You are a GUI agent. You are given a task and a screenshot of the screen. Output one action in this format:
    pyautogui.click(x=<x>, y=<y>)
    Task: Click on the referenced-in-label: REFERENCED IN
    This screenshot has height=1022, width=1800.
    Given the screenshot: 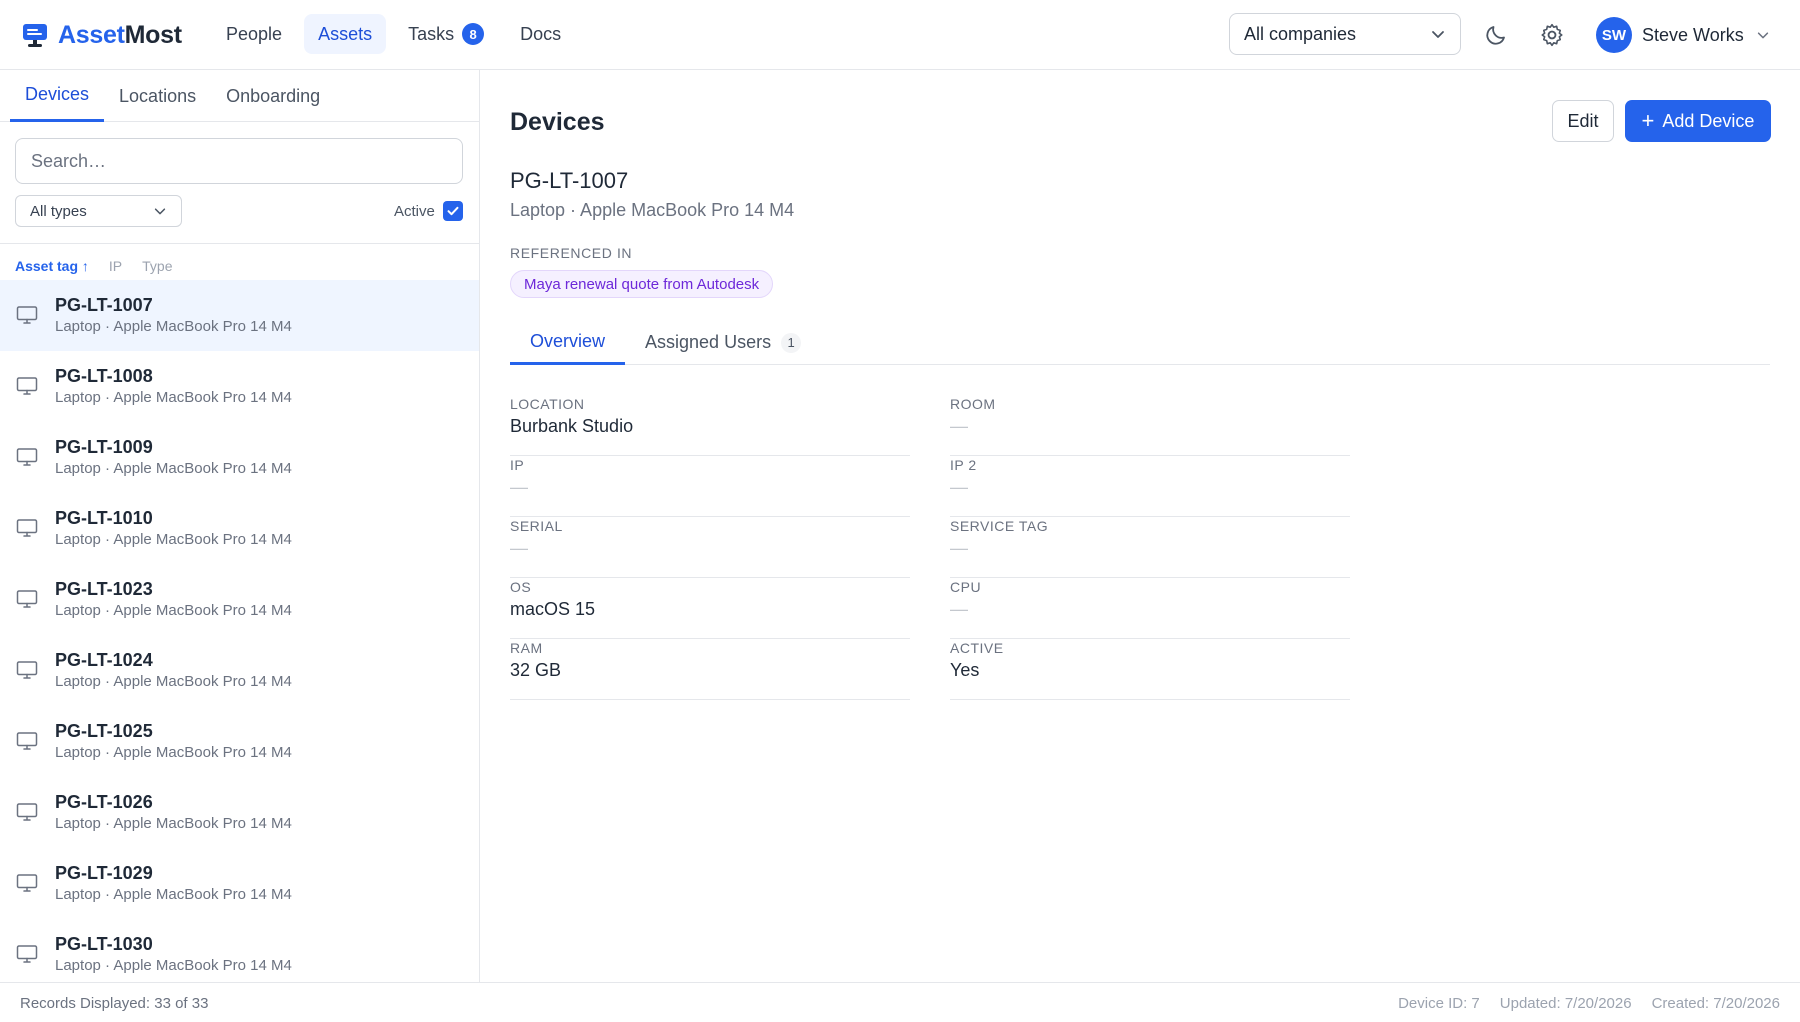 What is the action you would take?
    pyautogui.click(x=571, y=253)
    